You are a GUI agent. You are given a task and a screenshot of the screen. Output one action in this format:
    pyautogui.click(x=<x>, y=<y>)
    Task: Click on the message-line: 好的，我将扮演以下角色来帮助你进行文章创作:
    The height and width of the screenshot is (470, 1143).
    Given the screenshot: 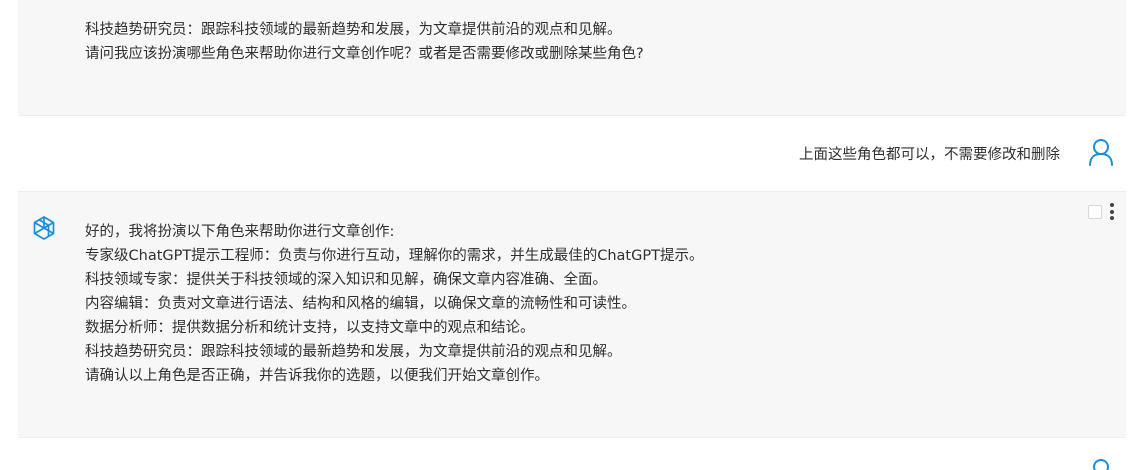 What is the action you would take?
    pyautogui.click(x=240, y=232)
    